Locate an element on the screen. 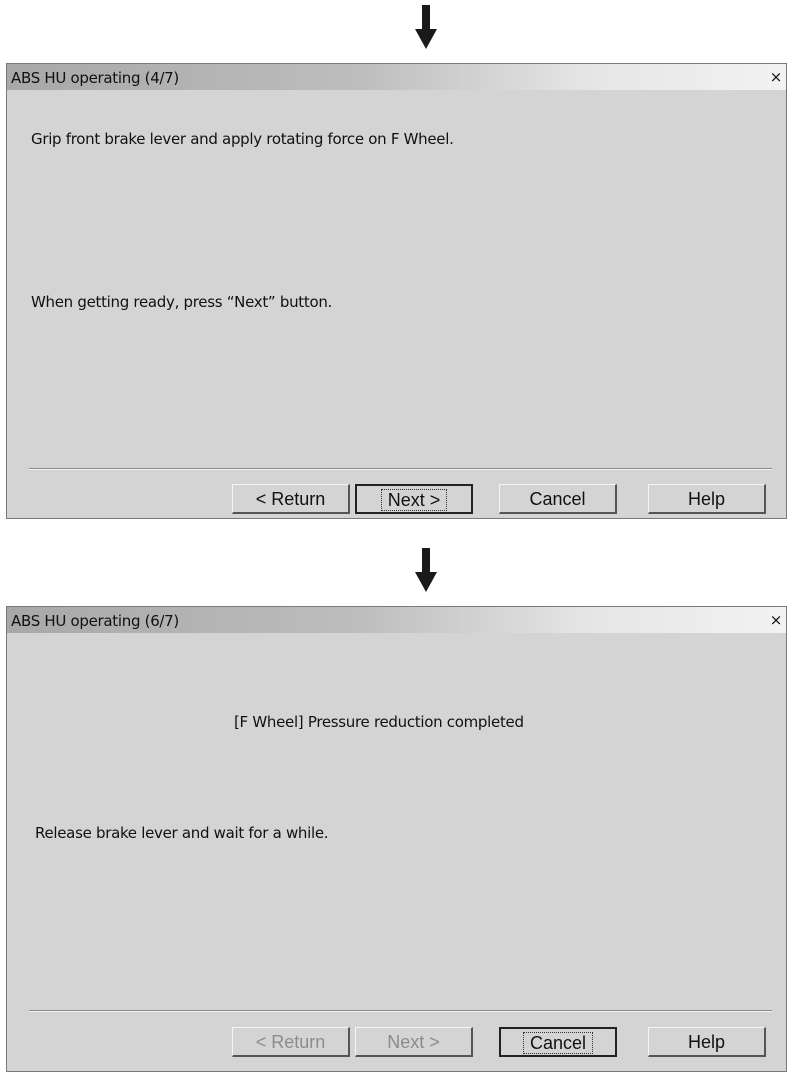  status-text: [F Wheel] Pressure reduction completed is located at coordinates (379, 722).